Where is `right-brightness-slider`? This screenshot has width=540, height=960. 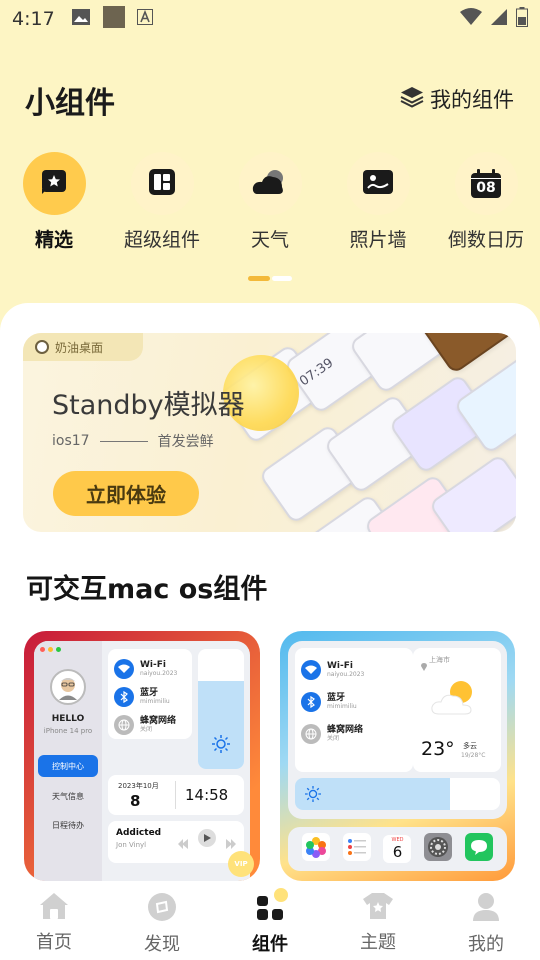 right-brightness-slider is located at coordinates (397, 794).